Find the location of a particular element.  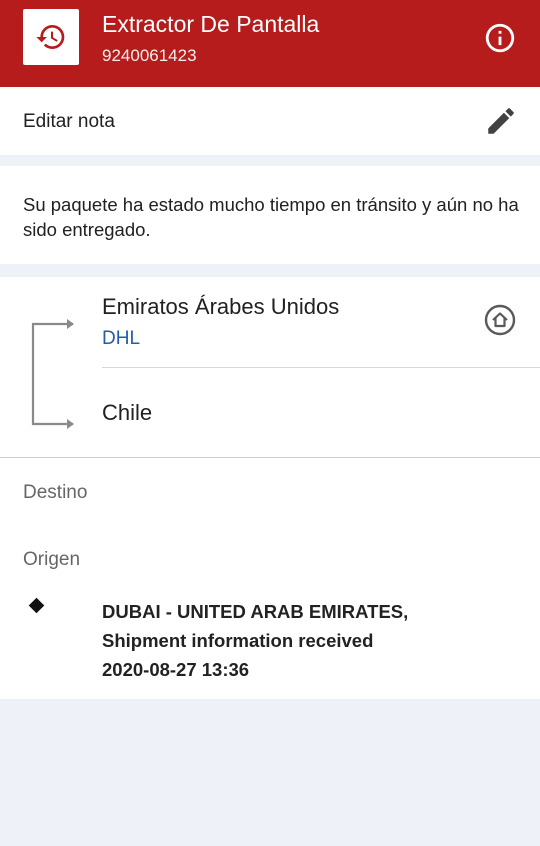

route-connector-icon is located at coordinates (52, 374).